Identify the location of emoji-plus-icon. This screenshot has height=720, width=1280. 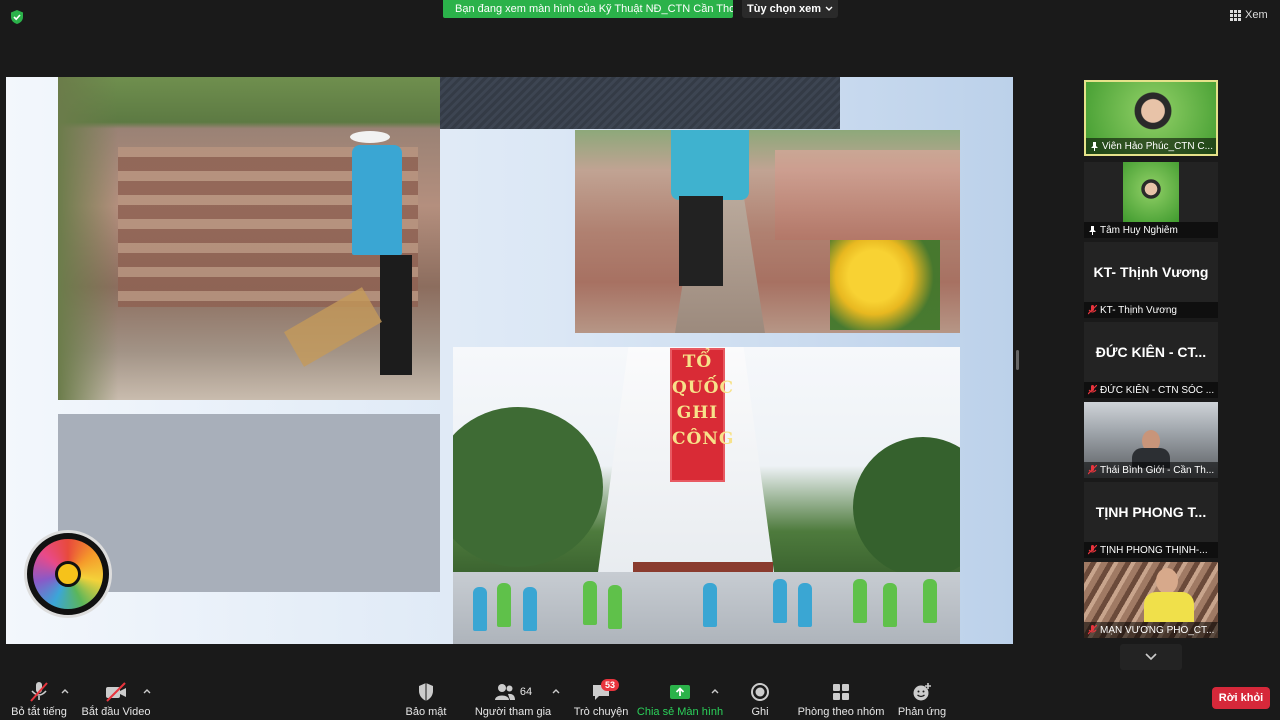
(922, 692).